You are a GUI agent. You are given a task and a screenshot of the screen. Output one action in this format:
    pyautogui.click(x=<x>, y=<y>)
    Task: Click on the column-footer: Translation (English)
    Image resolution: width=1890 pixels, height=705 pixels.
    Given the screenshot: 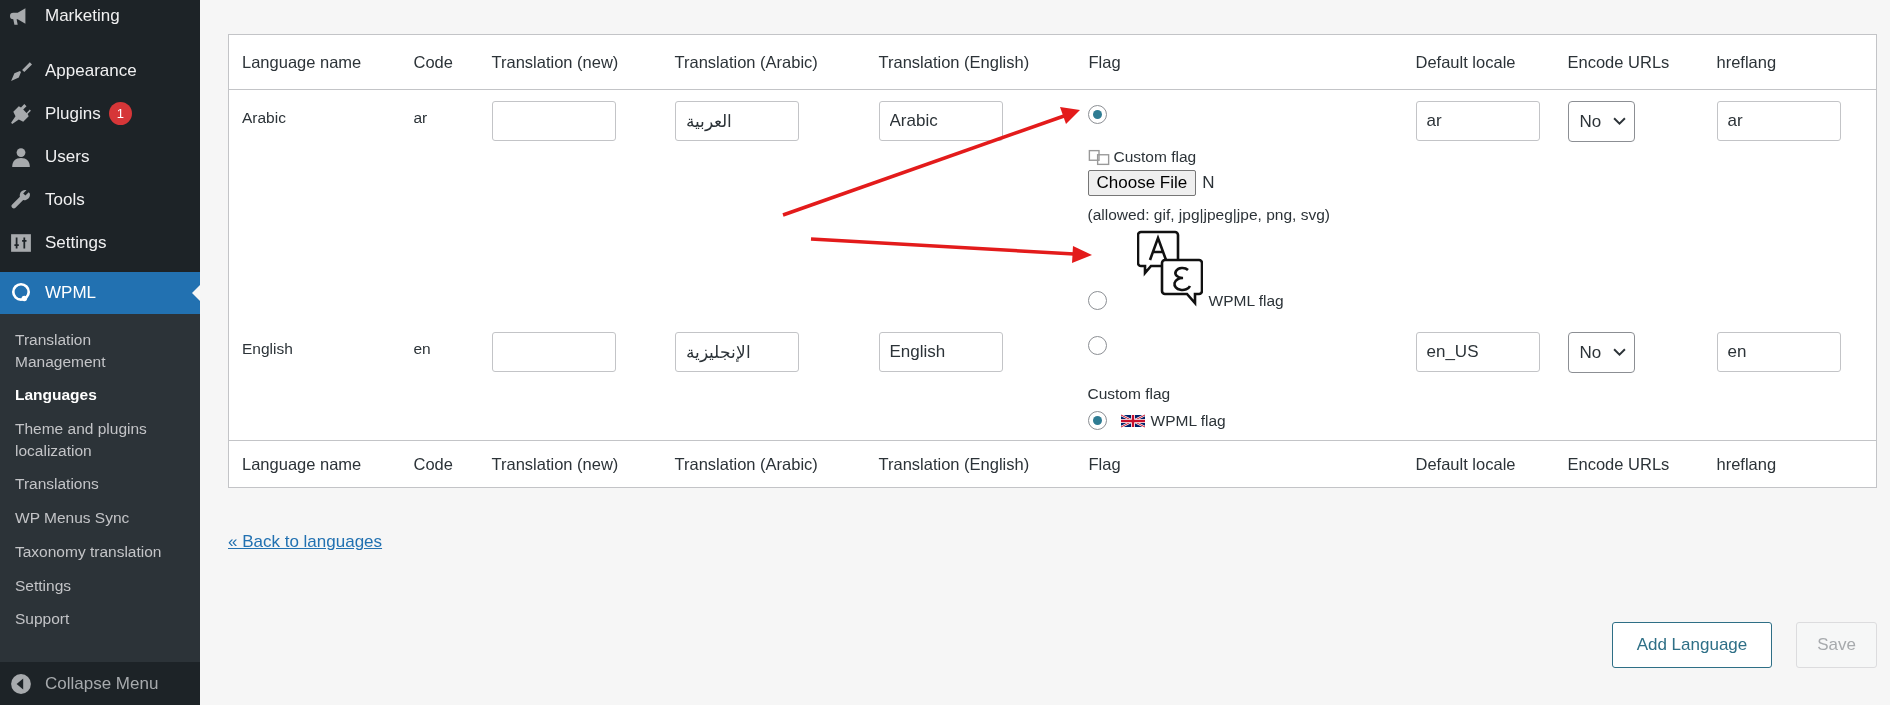 What is the action you would take?
    pyautogui.click(x=970, y=464)
    